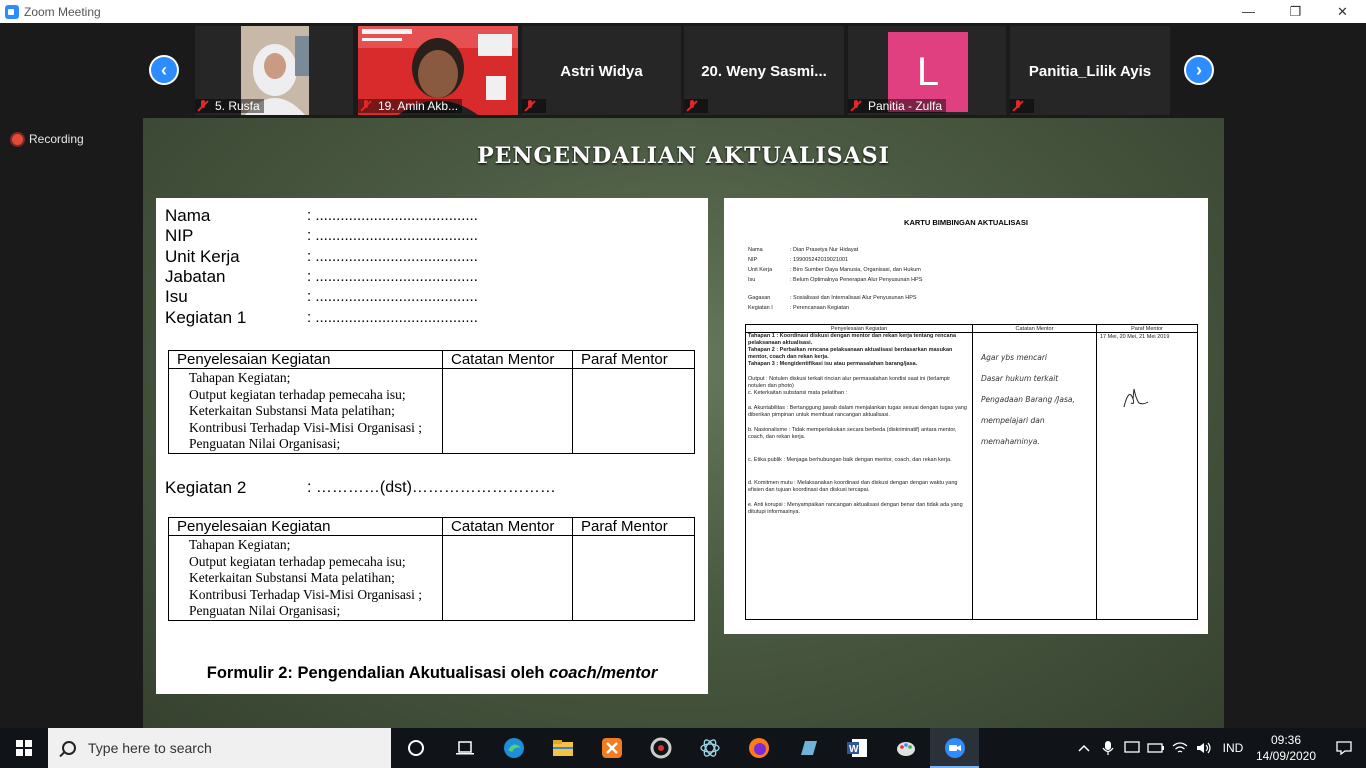 The image size is (1366, 768). I want to click on list-item: Output kegiatan terhadap pemecaha isu;, so click(297, 394).